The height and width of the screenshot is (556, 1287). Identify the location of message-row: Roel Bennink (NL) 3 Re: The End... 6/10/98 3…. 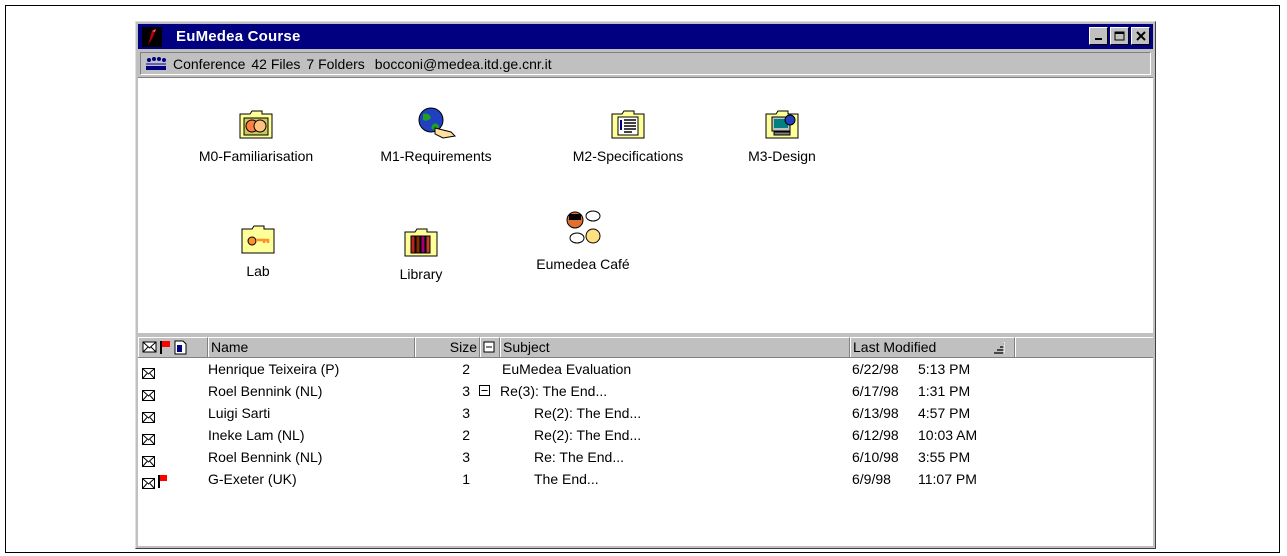
(645, 457).